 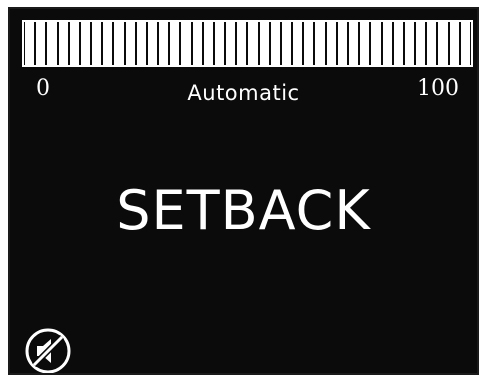 What do you see at coordinates (243, 93) in the screenshot?
I see `mode-label: Automatic` at bounding box center [243, 93].